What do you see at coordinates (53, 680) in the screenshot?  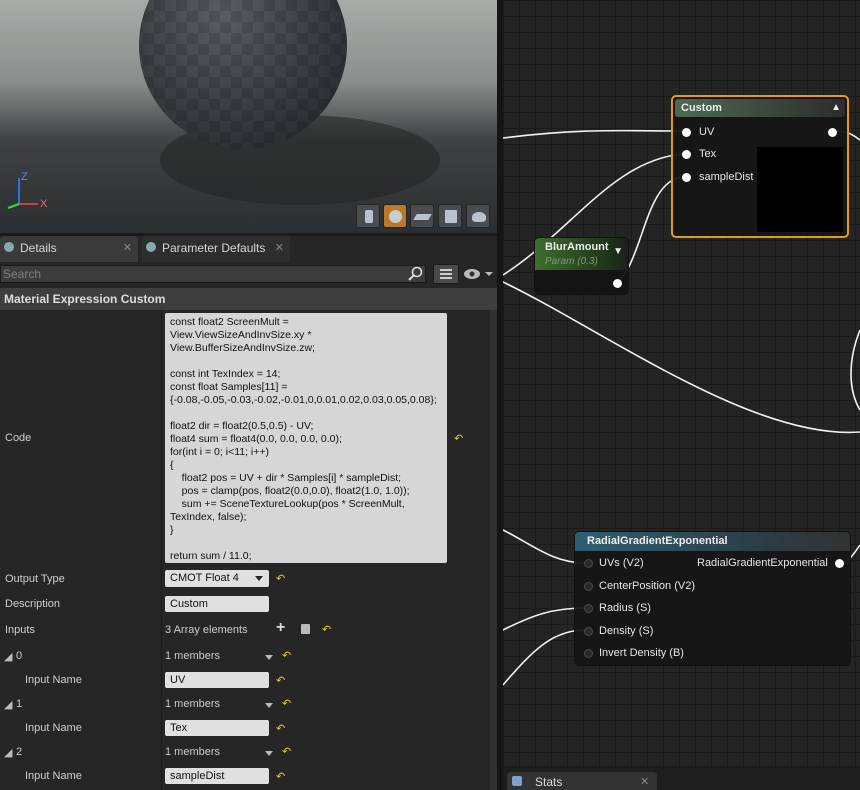 I see `input-name-label: Input Name` at bounding box center [53, 680].